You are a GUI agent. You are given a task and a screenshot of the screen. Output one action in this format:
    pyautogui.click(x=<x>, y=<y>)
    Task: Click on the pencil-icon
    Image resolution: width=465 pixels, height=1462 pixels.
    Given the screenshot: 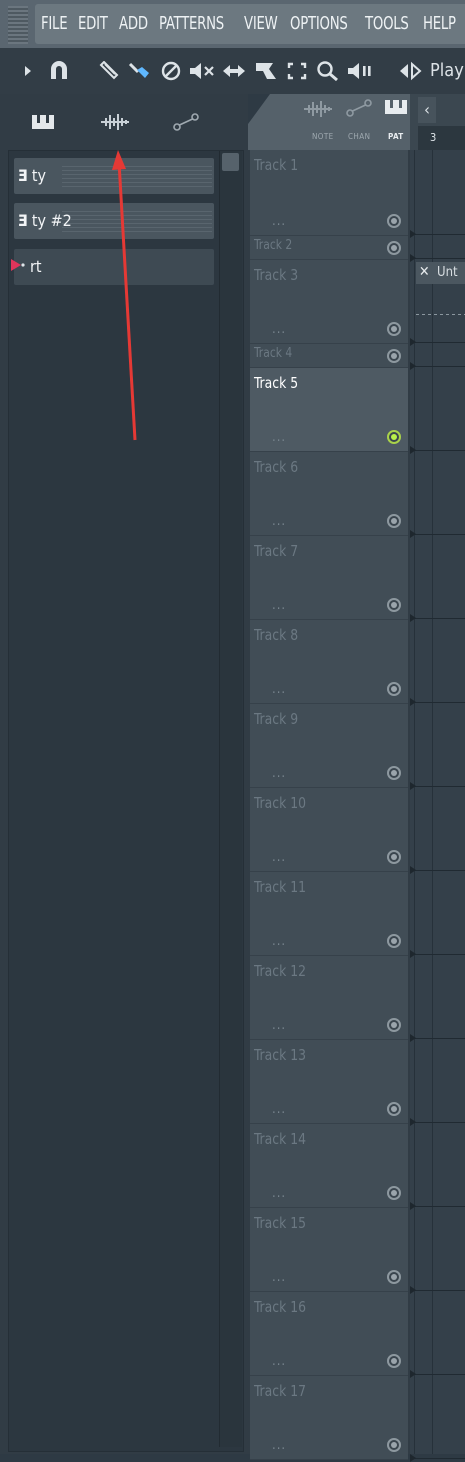 What is the action you would take?
    pyautogui.click(x=109, y=70)
    